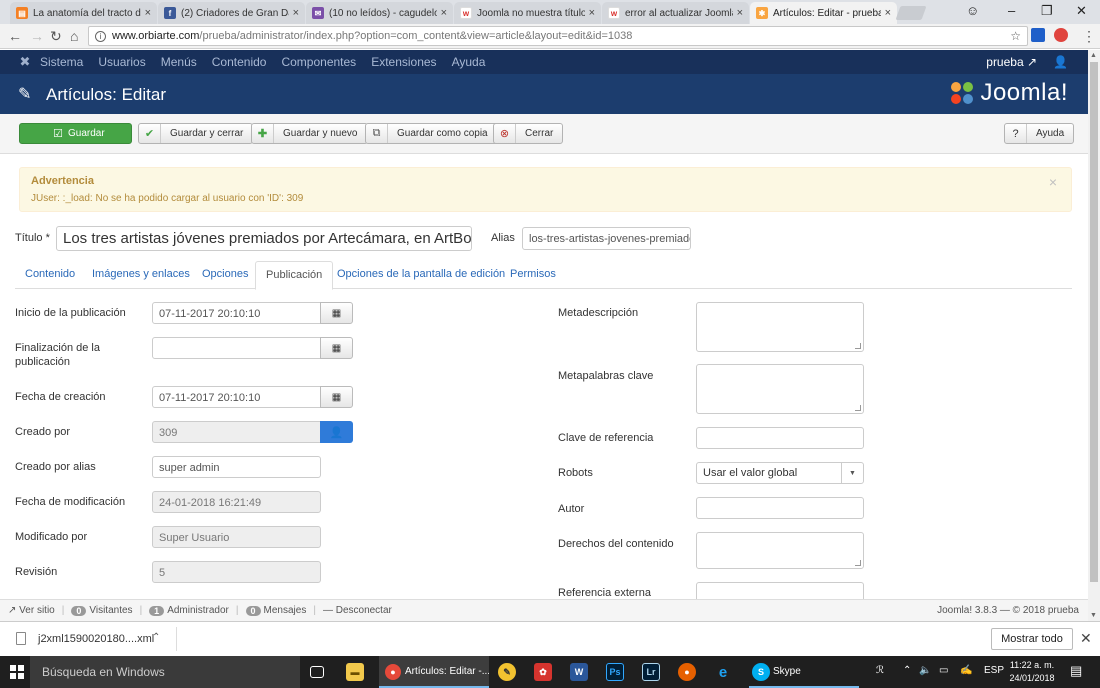 Image resolution: width=1100 pixels, height=688 pixels. Describe the element at coordinates (31, 610) in the screenshot. I see `view-site-link: ↗ Ver sitio` at that location.